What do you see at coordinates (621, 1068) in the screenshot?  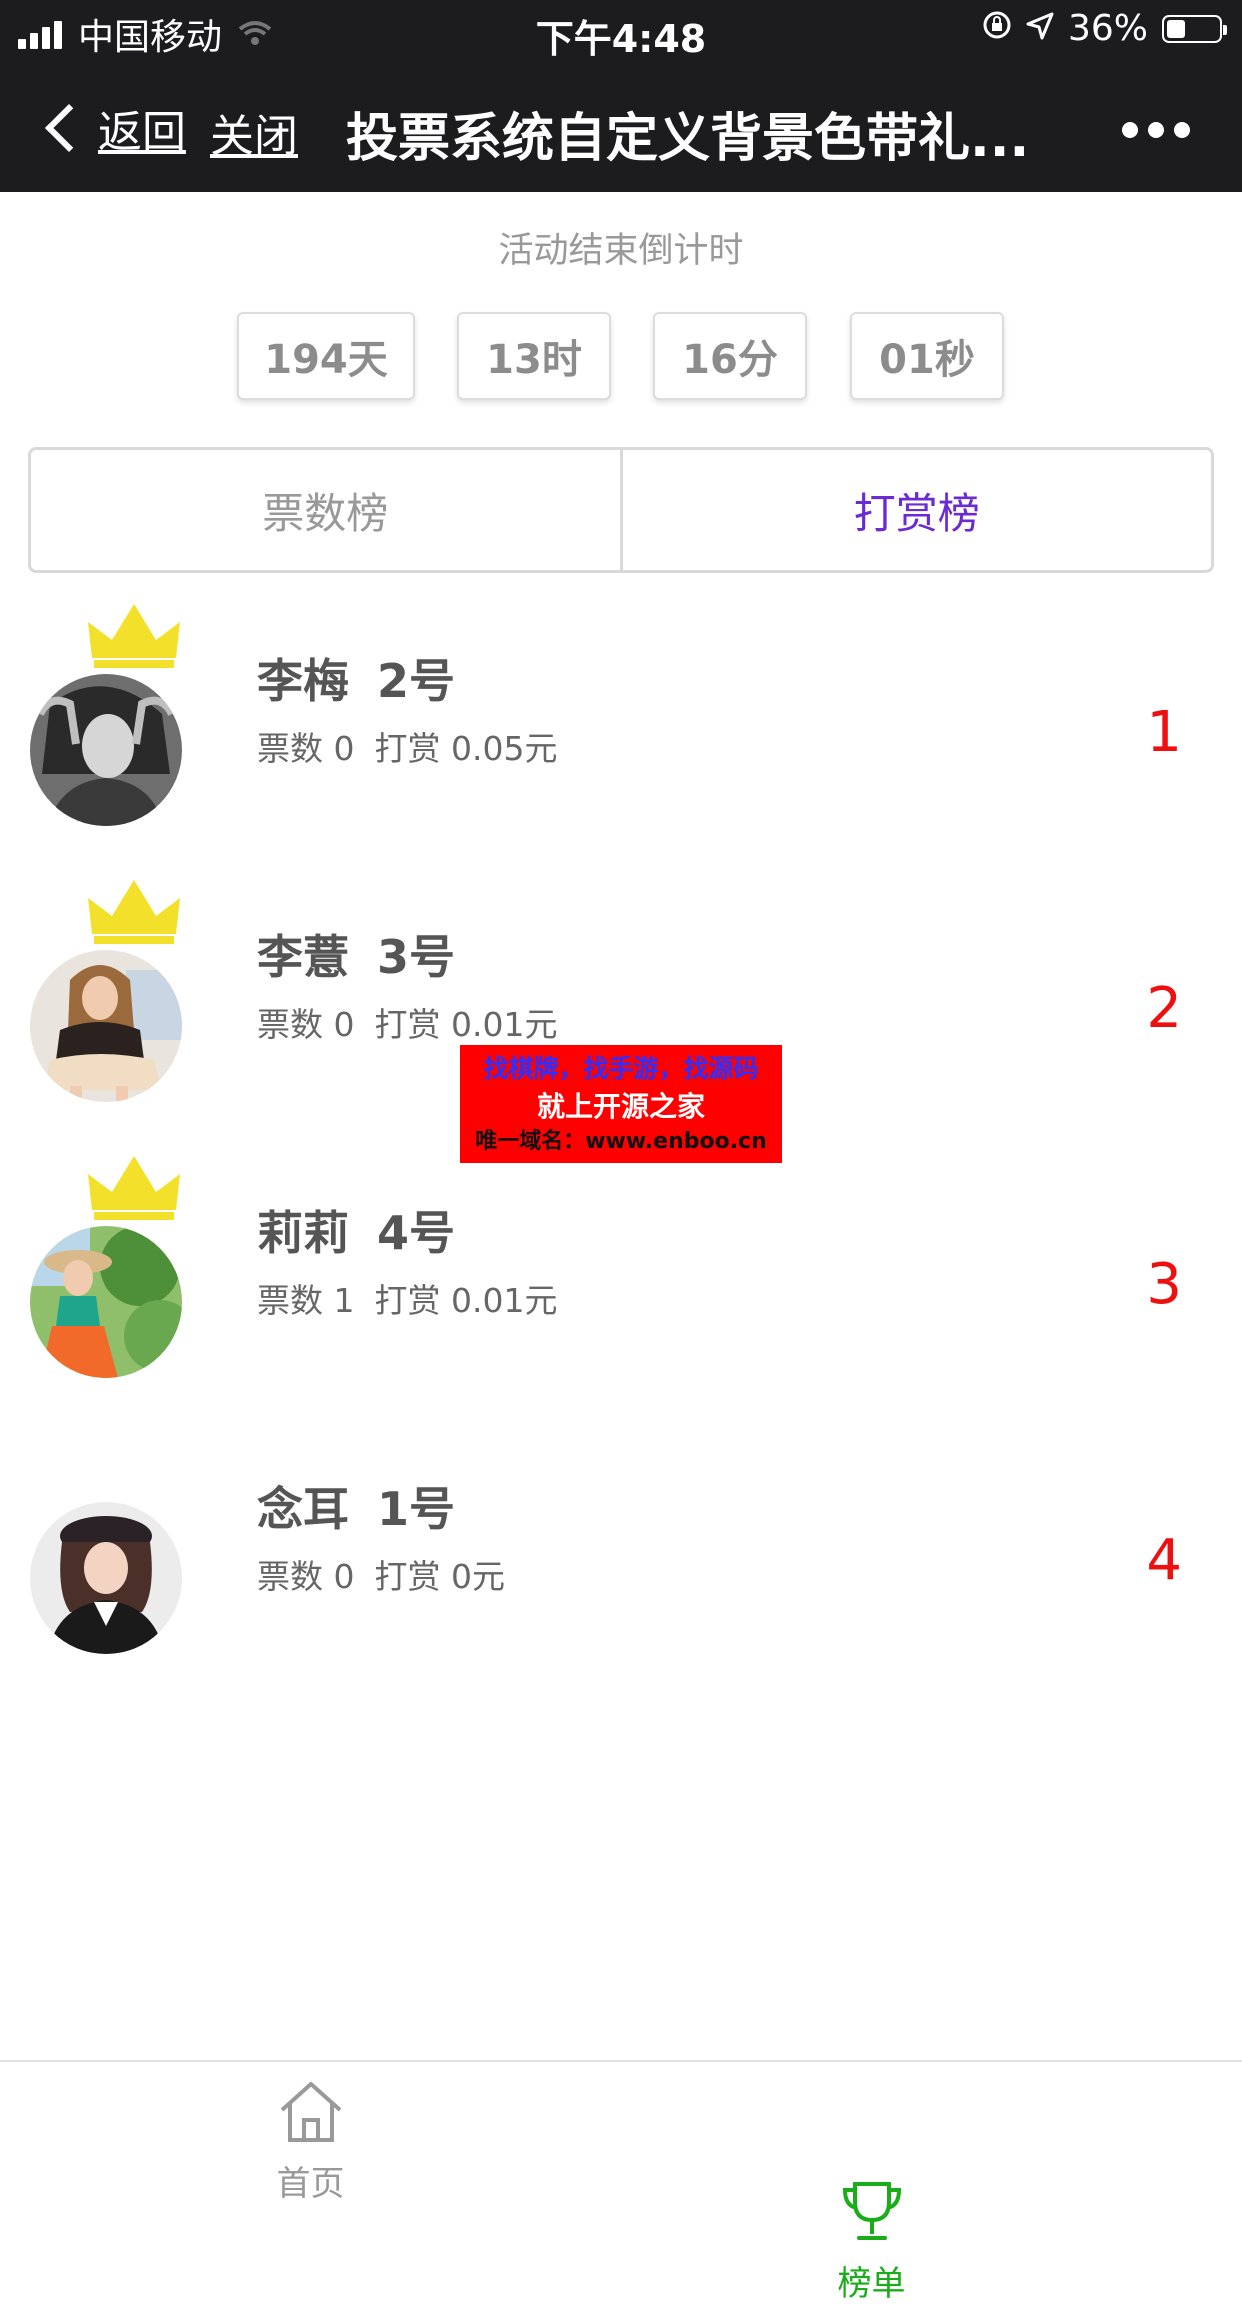 I see `watermark-line-1: 找棋牌，找手游，找源码` at bounding box center [621, 1068].